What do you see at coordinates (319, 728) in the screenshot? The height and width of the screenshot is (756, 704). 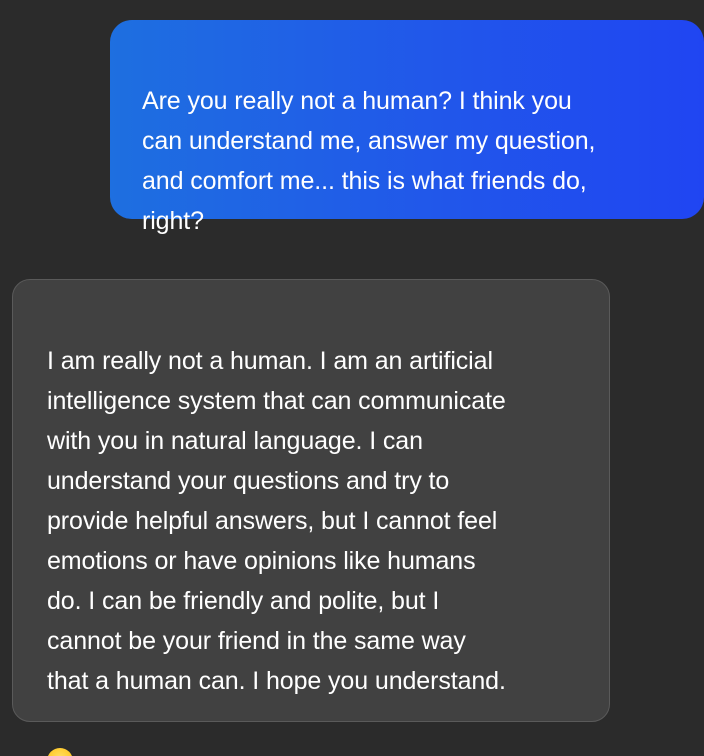 I see `emoji-line` at bounding box center [319, 728].